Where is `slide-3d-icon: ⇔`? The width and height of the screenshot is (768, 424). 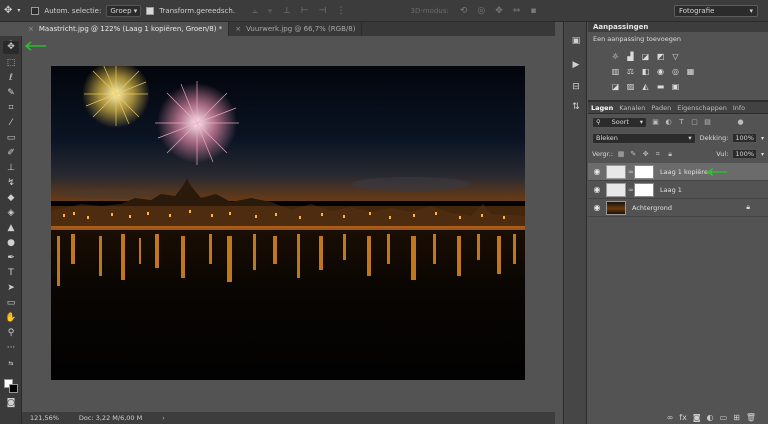 slide-3d-icon: ⇔ is located at coordinates (517, 11).